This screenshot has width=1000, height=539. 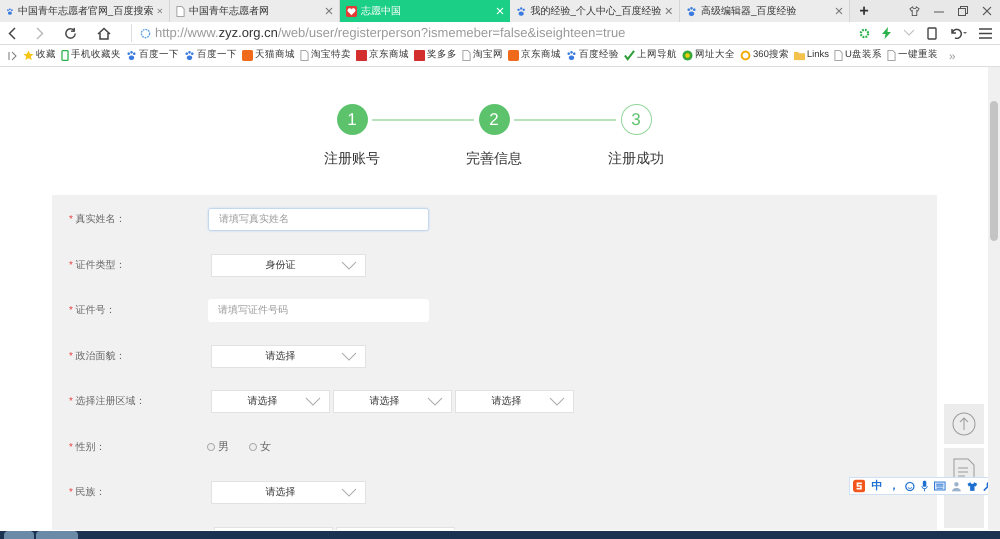 I want to click on bookmark-link: 手机收藏夹, so click(x=91, y=55).